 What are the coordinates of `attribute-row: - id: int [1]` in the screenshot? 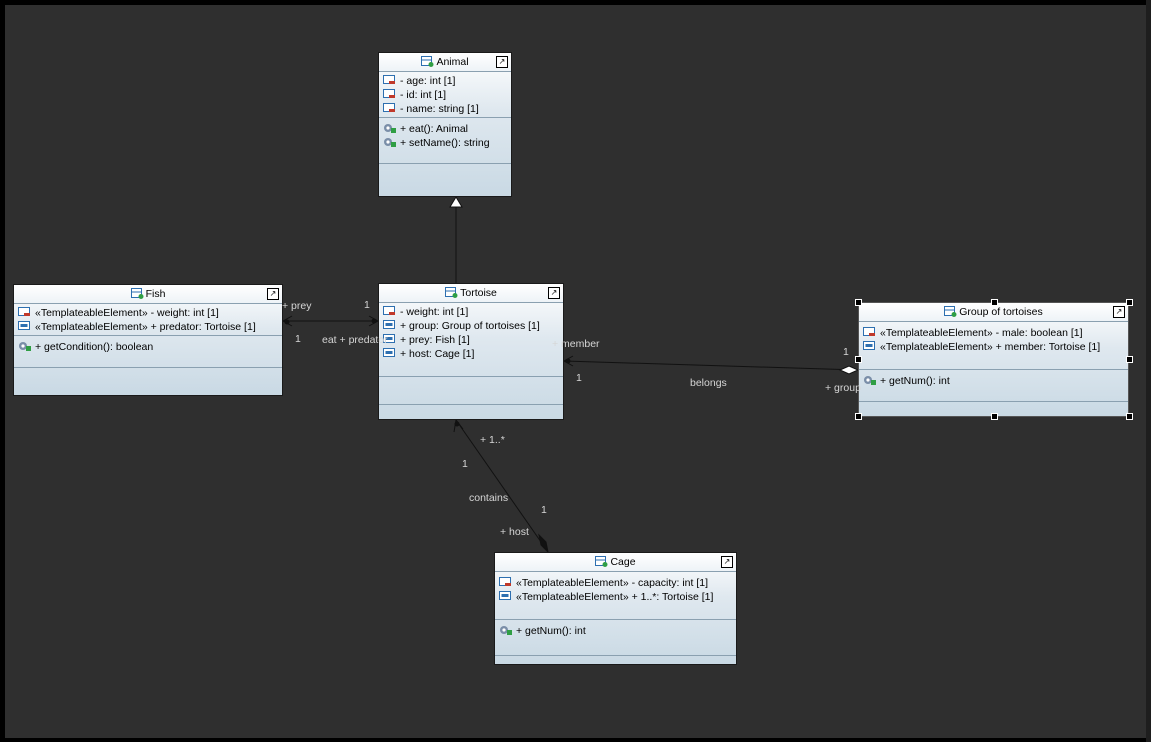 It's located at (447, 95).